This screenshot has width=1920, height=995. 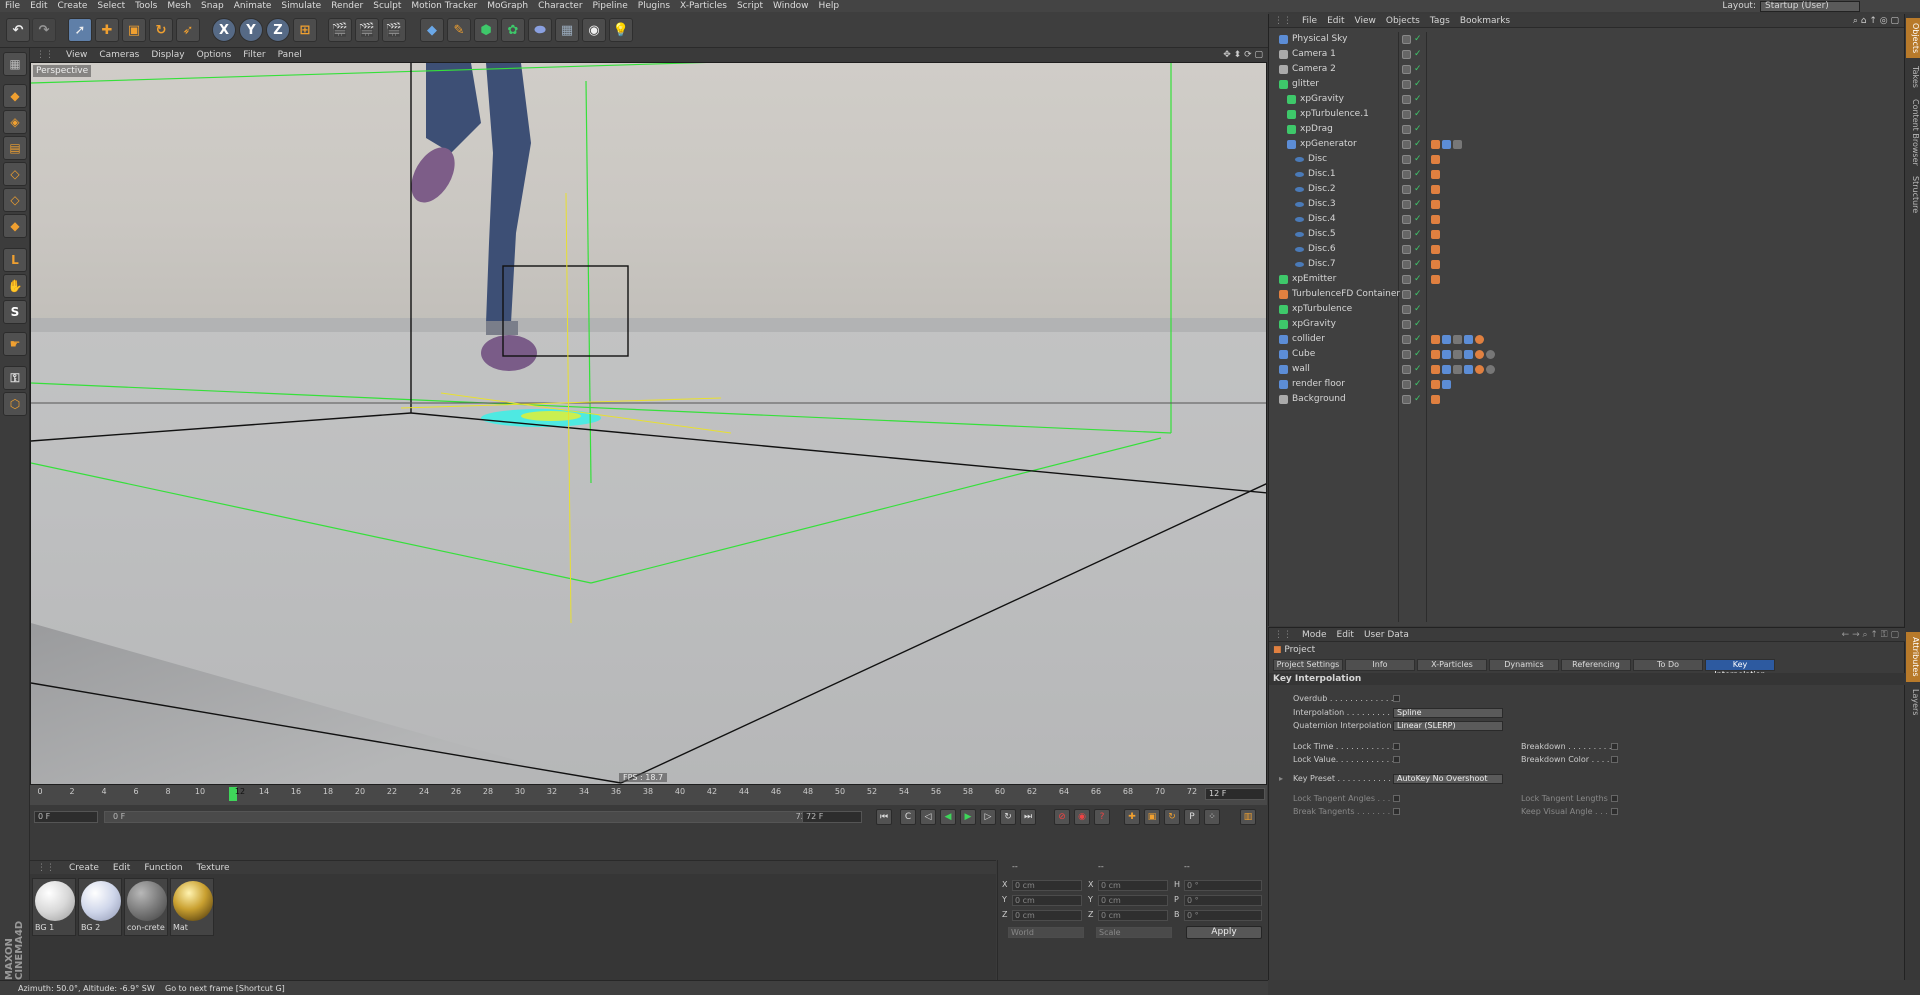 I want to click on object-row: xpEmitter ✓, so click(x=1587, y=279).